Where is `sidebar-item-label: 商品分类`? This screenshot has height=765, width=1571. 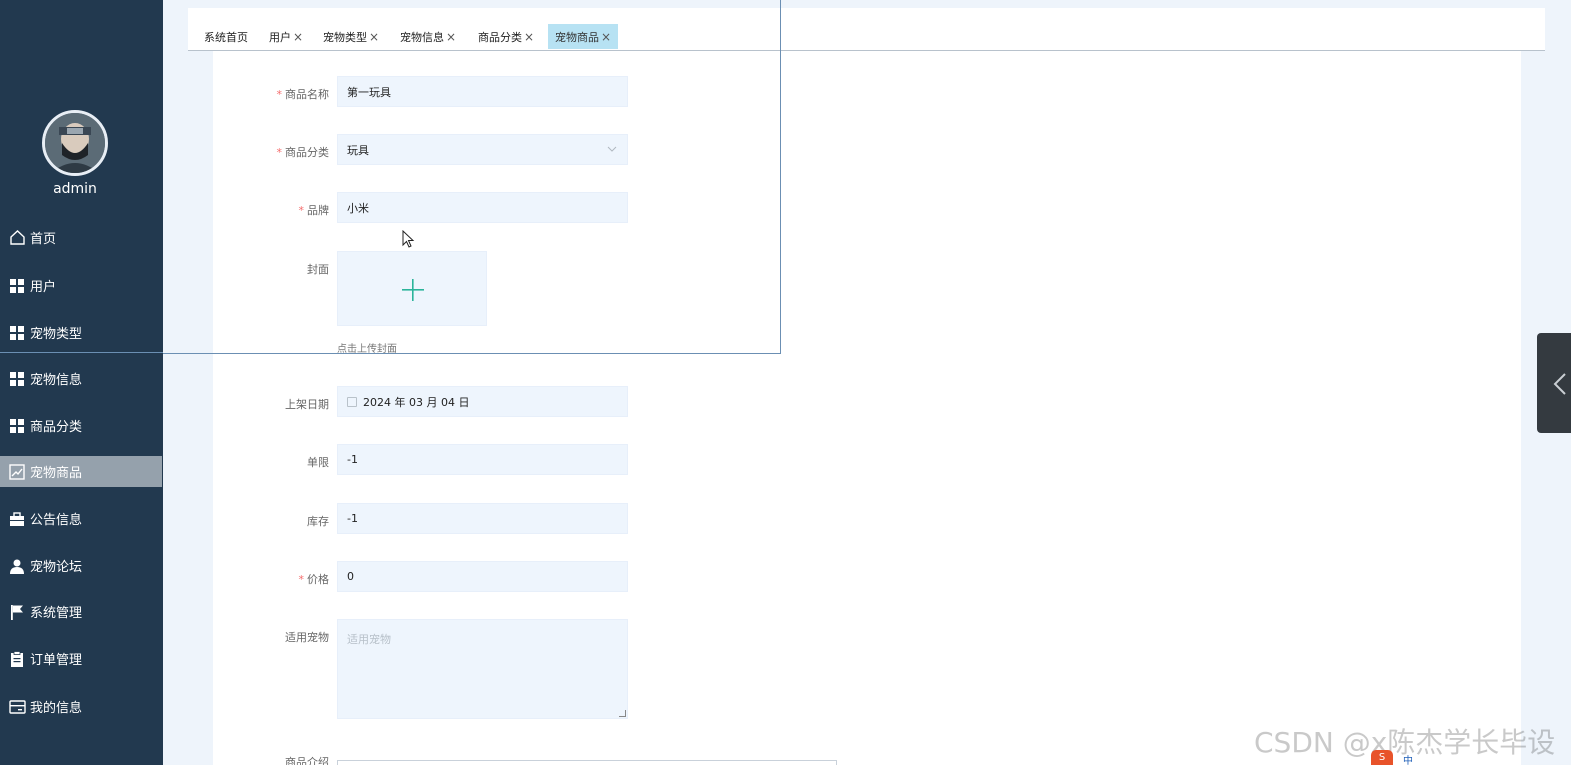 sidebar-item-label: 商品分类 is located at coordinates (56, 427).